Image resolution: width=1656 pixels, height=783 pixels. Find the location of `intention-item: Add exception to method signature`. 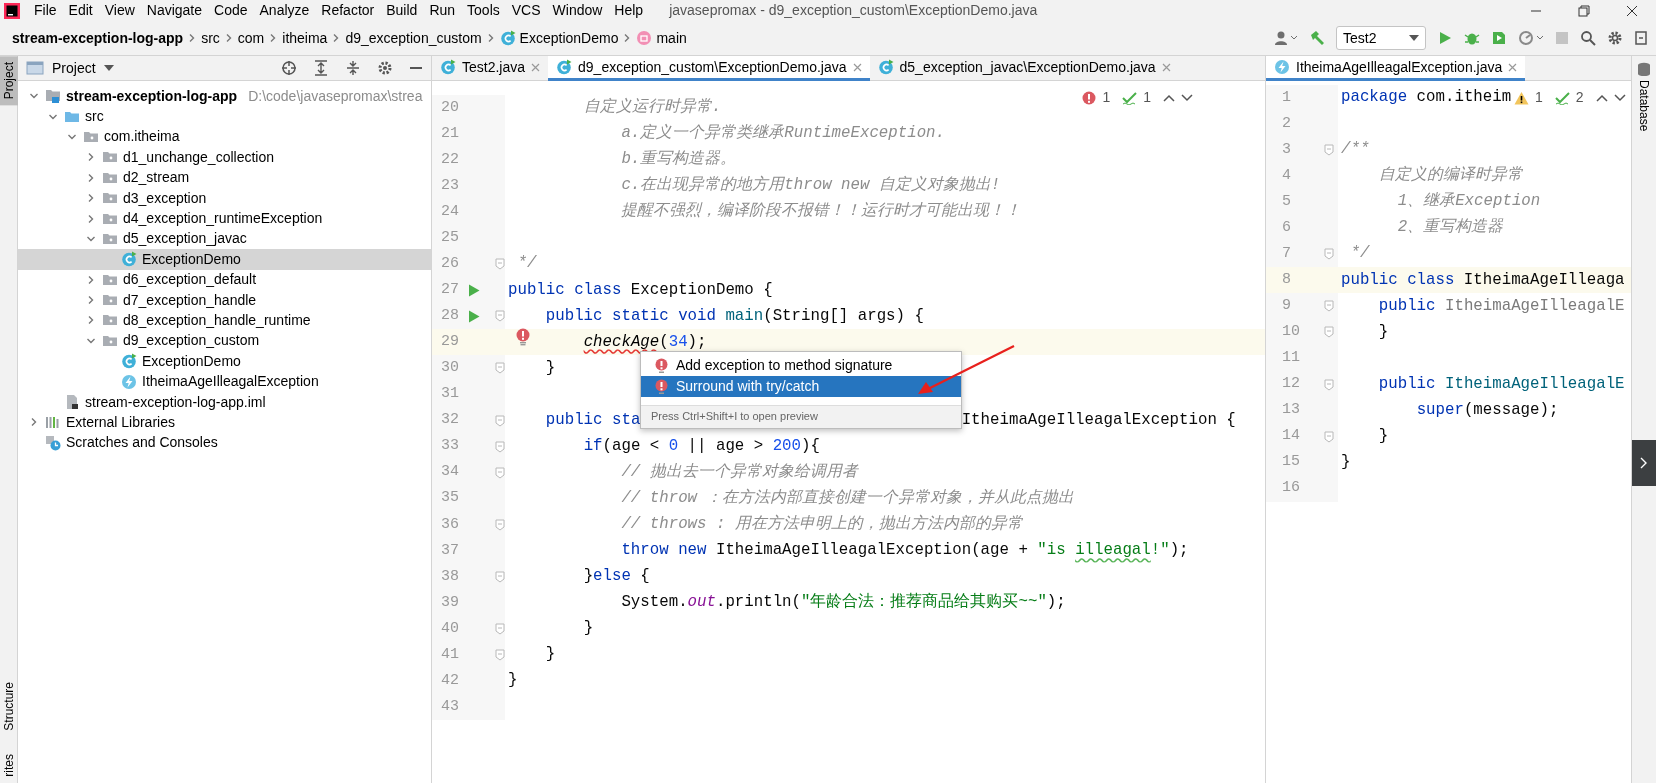

intention-item: Add exception to method signature is located at coordinates (801, 365).